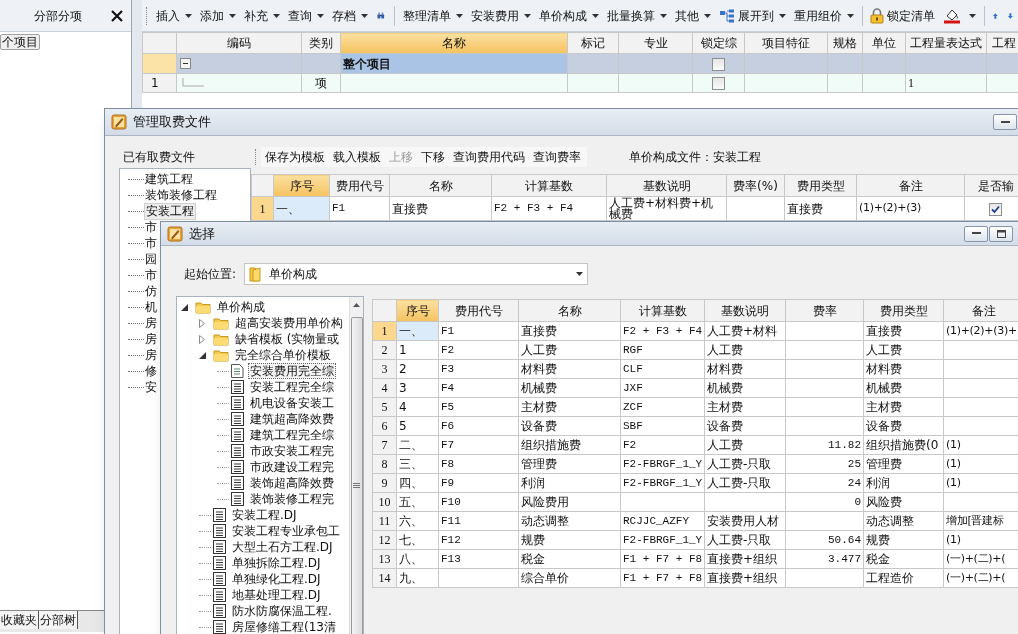 The width and height of the screenshot is (1018, 634). What do you see at coordinates (292, 483) in the screenshot?
I see `tree-item: 装饰超高降效费` at bounding box center [292, 483].